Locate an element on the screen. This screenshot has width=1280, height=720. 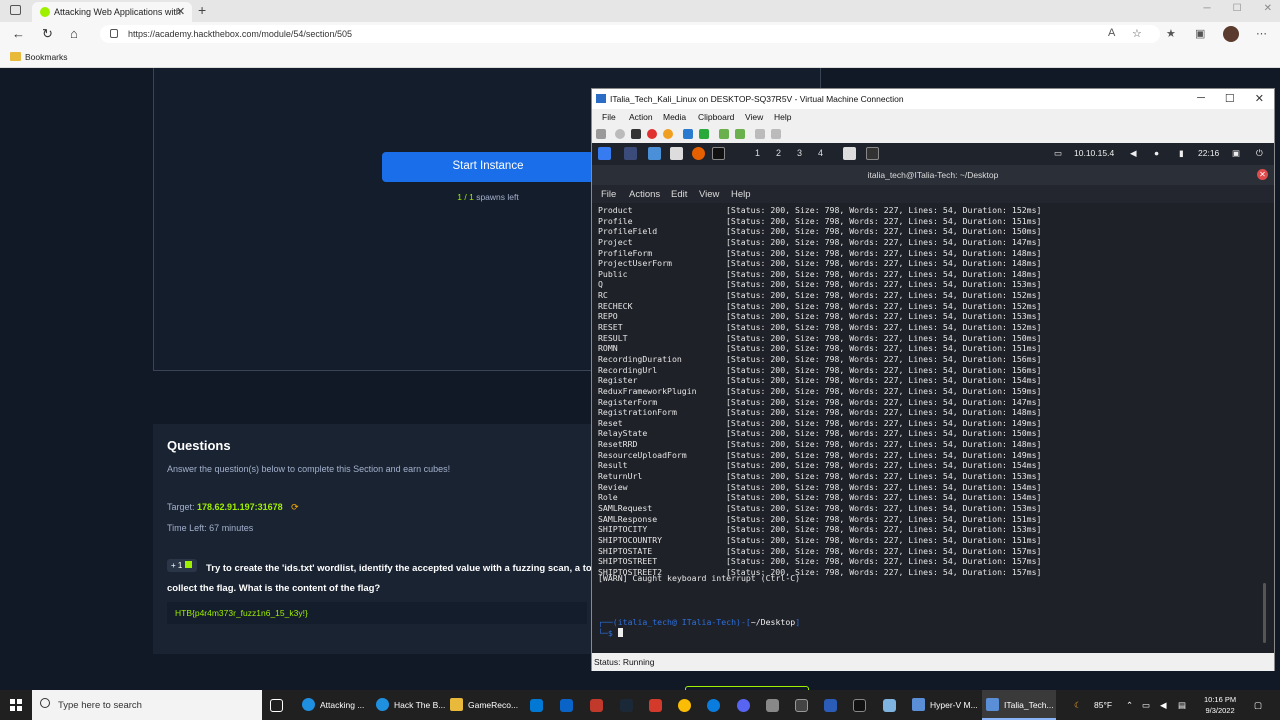
revert-icon is located at coordinates (740, 134).